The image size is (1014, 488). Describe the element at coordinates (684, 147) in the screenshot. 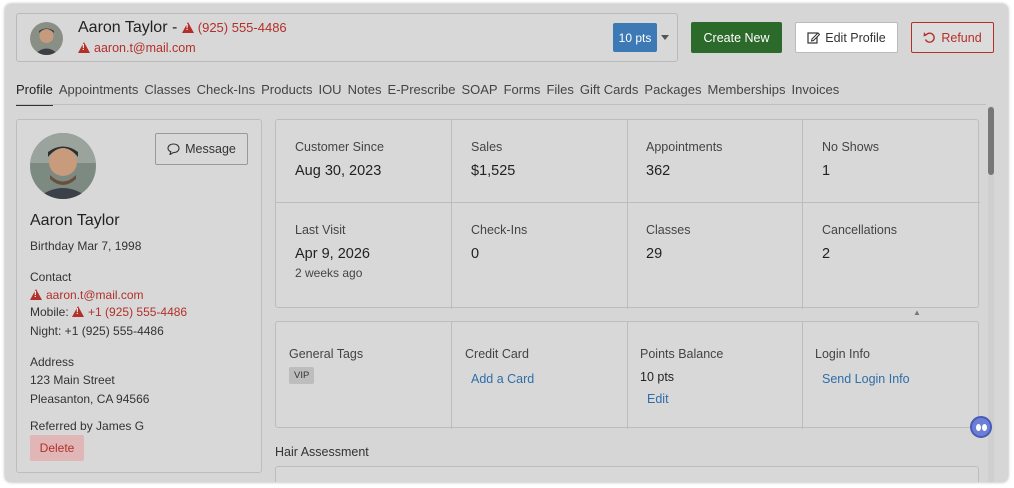

I see `stat-label: Appointments` at that location.